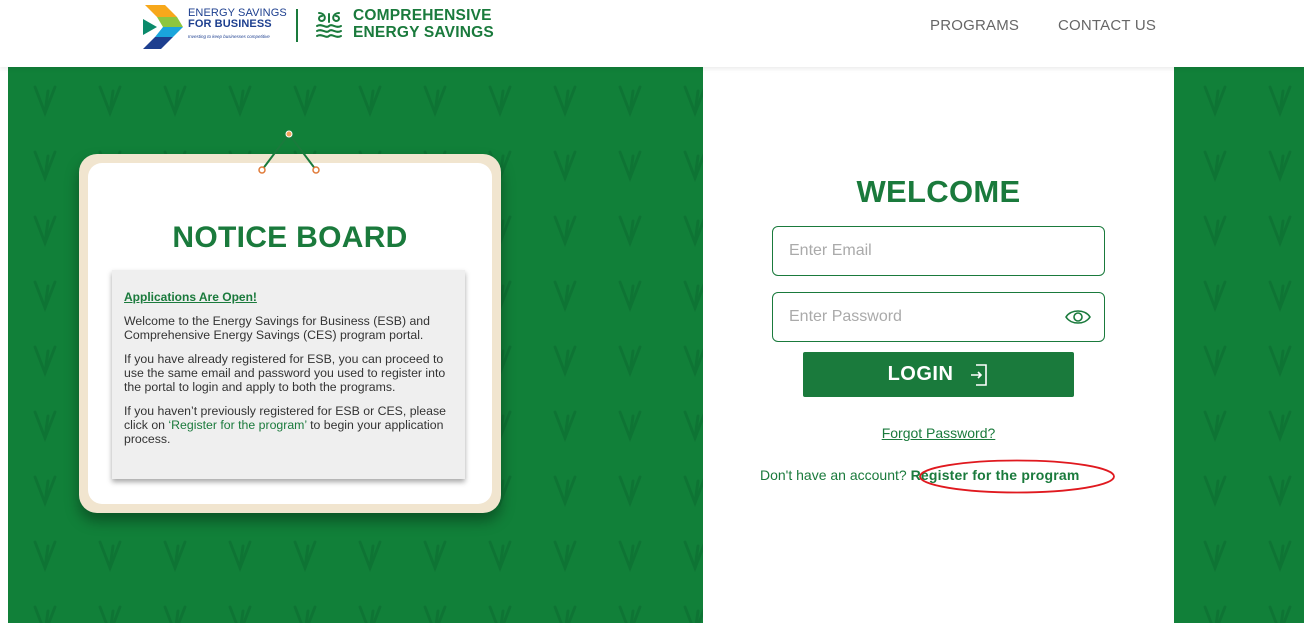 The image size is (1304, 623). Describe the element at coordinates (920, 374) in the screenshot. I see `login-button-label: LOGIN` at that location.